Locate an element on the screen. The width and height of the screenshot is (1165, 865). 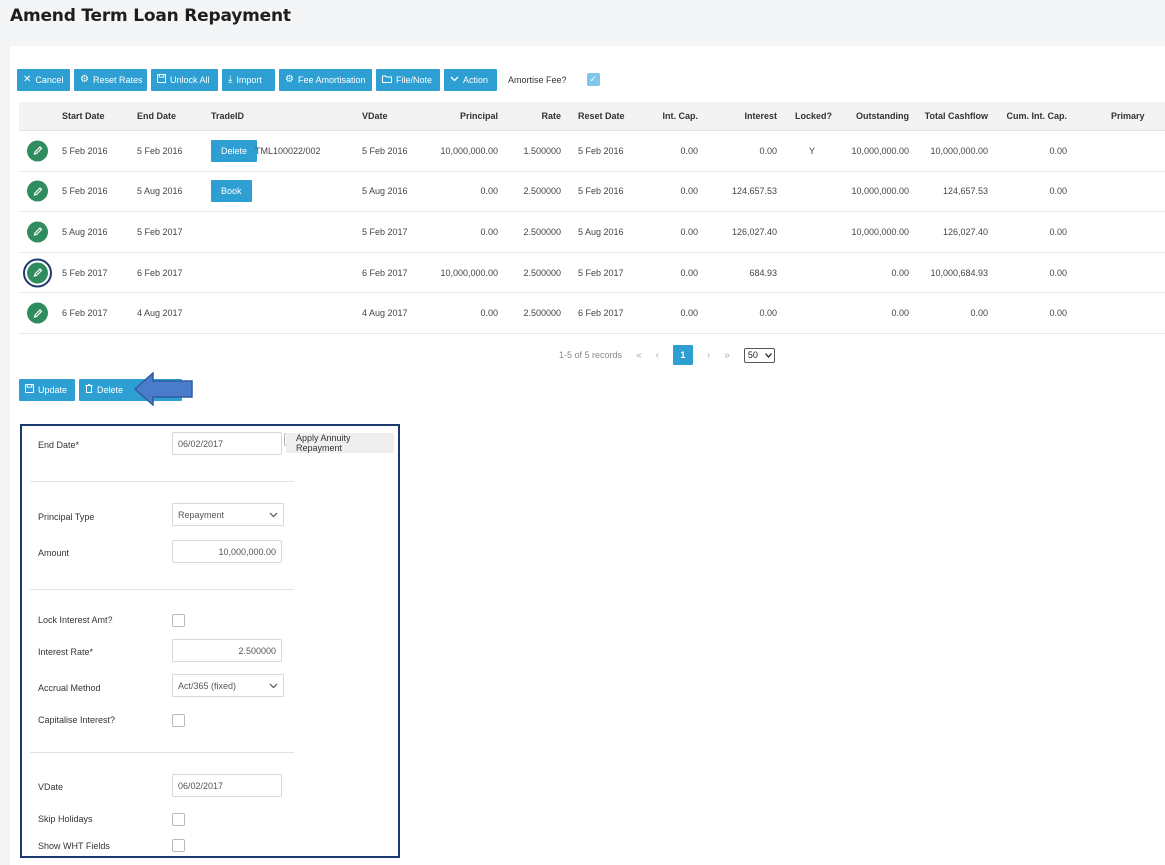
trash-icon is located at coordinates (89, 390).